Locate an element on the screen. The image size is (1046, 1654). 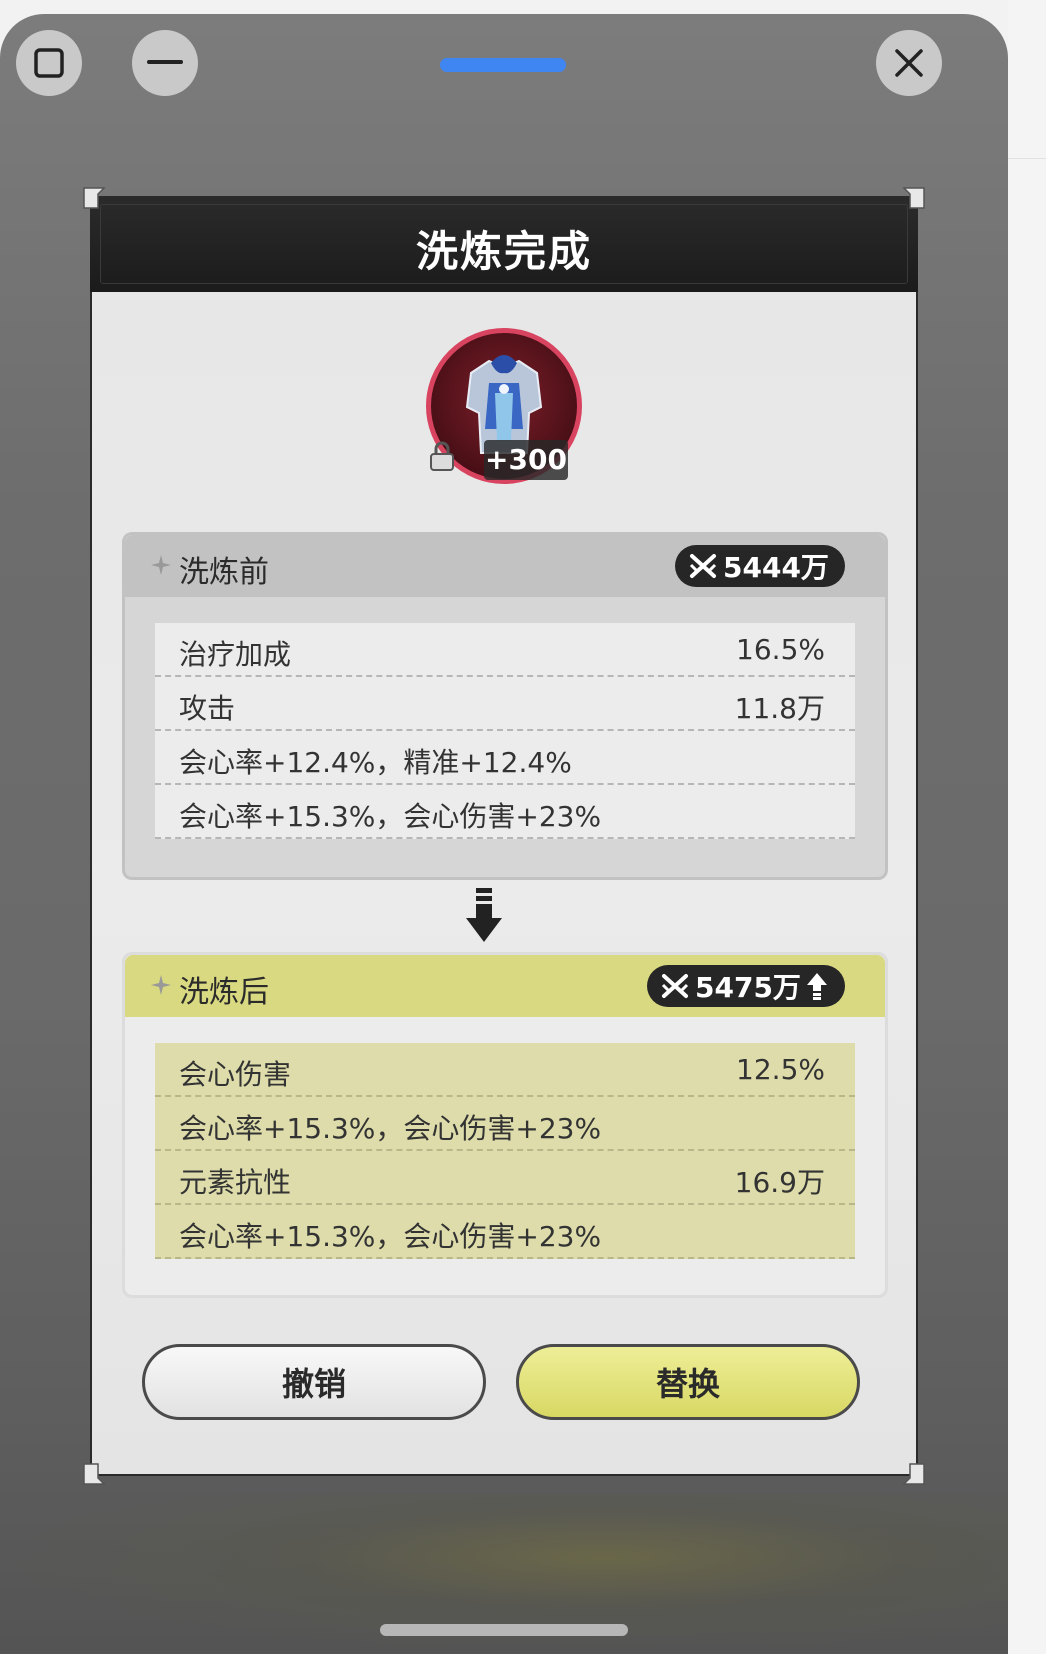
arrow-down-icon is located at coordinates (484, 915).